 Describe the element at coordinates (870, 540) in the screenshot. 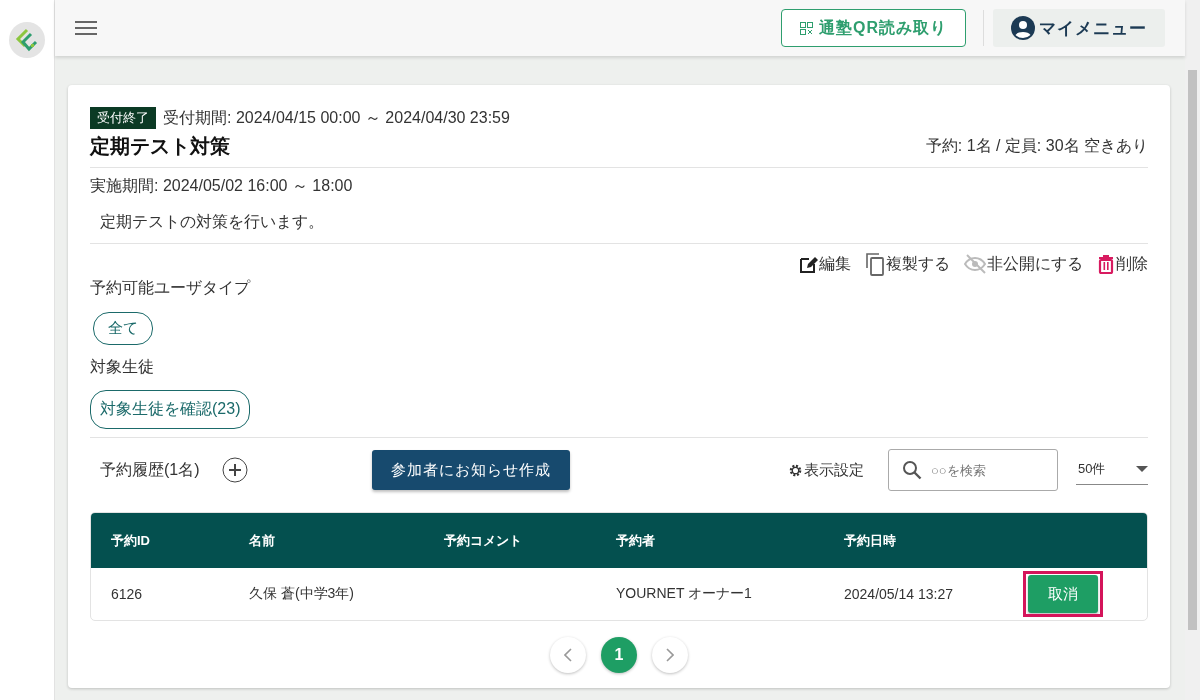

I see `column-header: 予約日時` at that location.